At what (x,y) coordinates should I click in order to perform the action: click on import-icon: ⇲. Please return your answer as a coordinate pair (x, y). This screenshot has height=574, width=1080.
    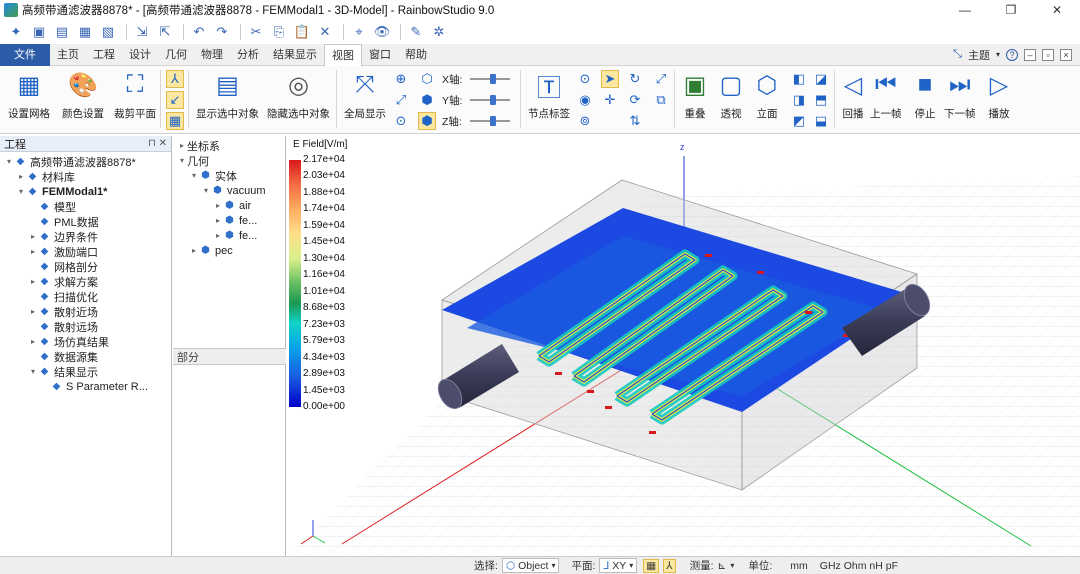
    Looking at the image, I should click on (142, 32).